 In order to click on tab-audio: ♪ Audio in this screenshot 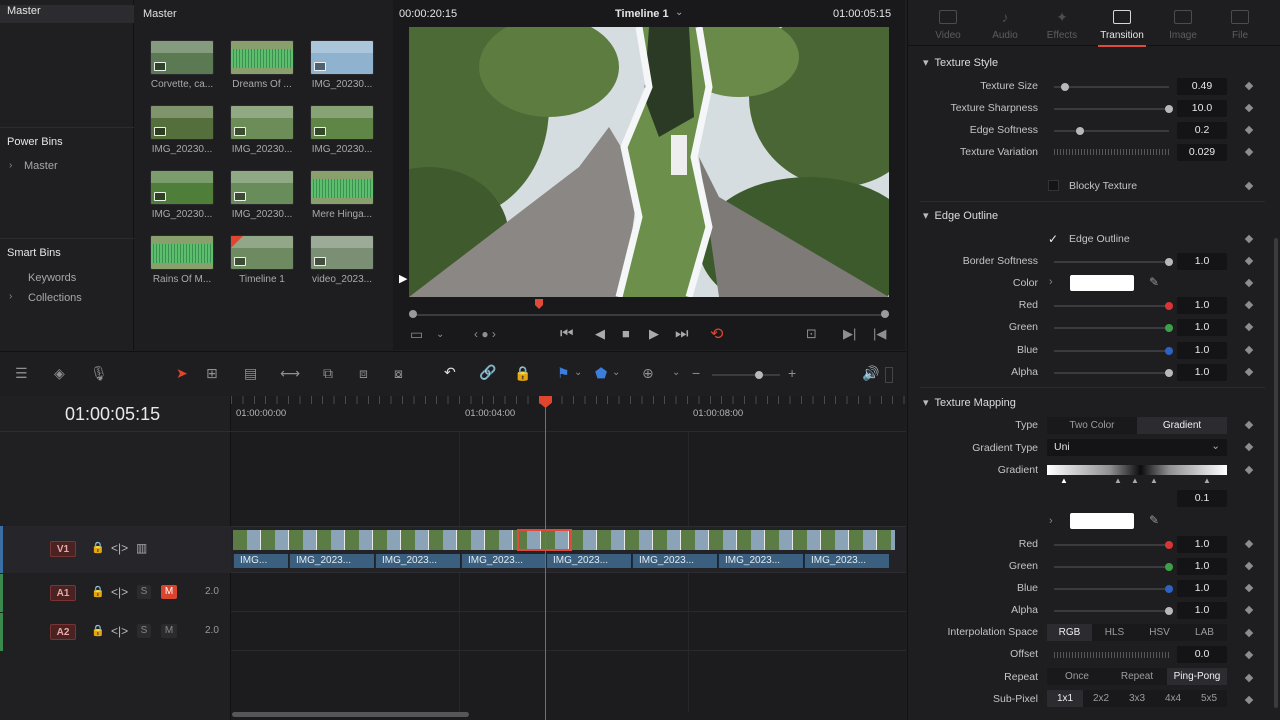, I will do `click(1005, 24)`.